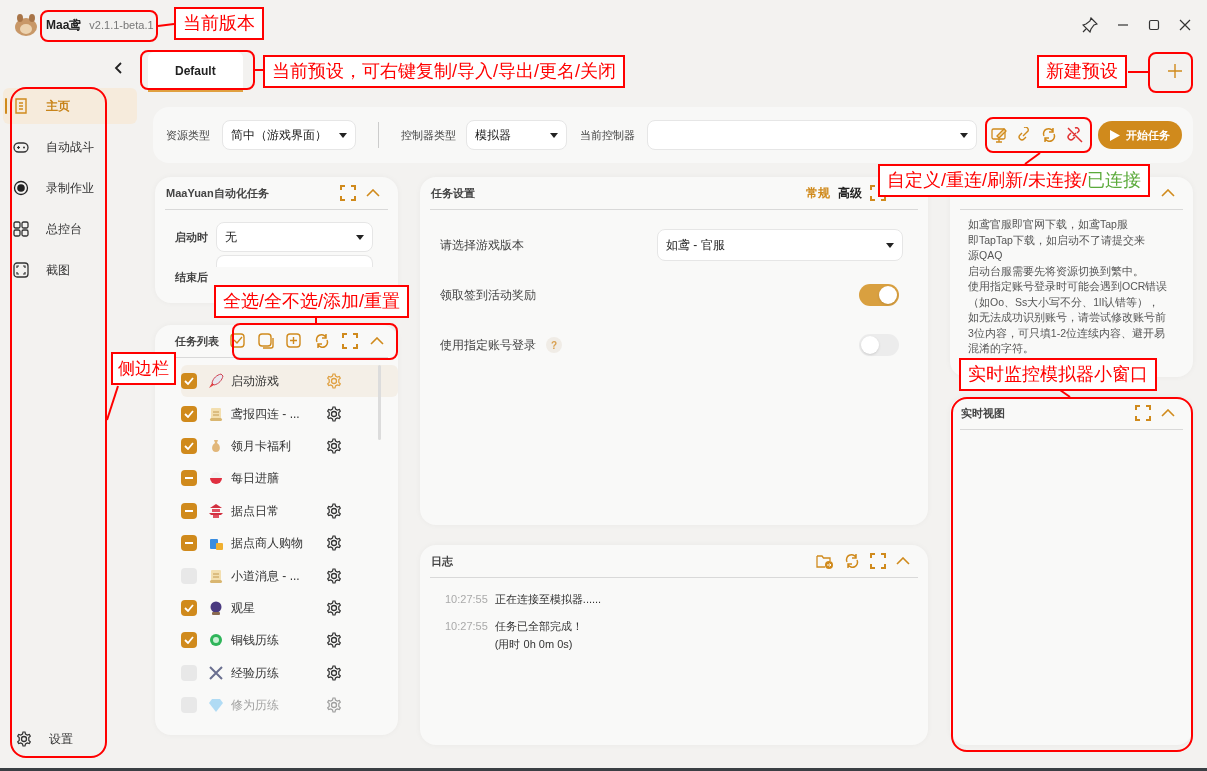  Describe the element at coordinates (780, 245) in the screenshot. I see `game-version-select: 如鸢 - 官服` at that location.